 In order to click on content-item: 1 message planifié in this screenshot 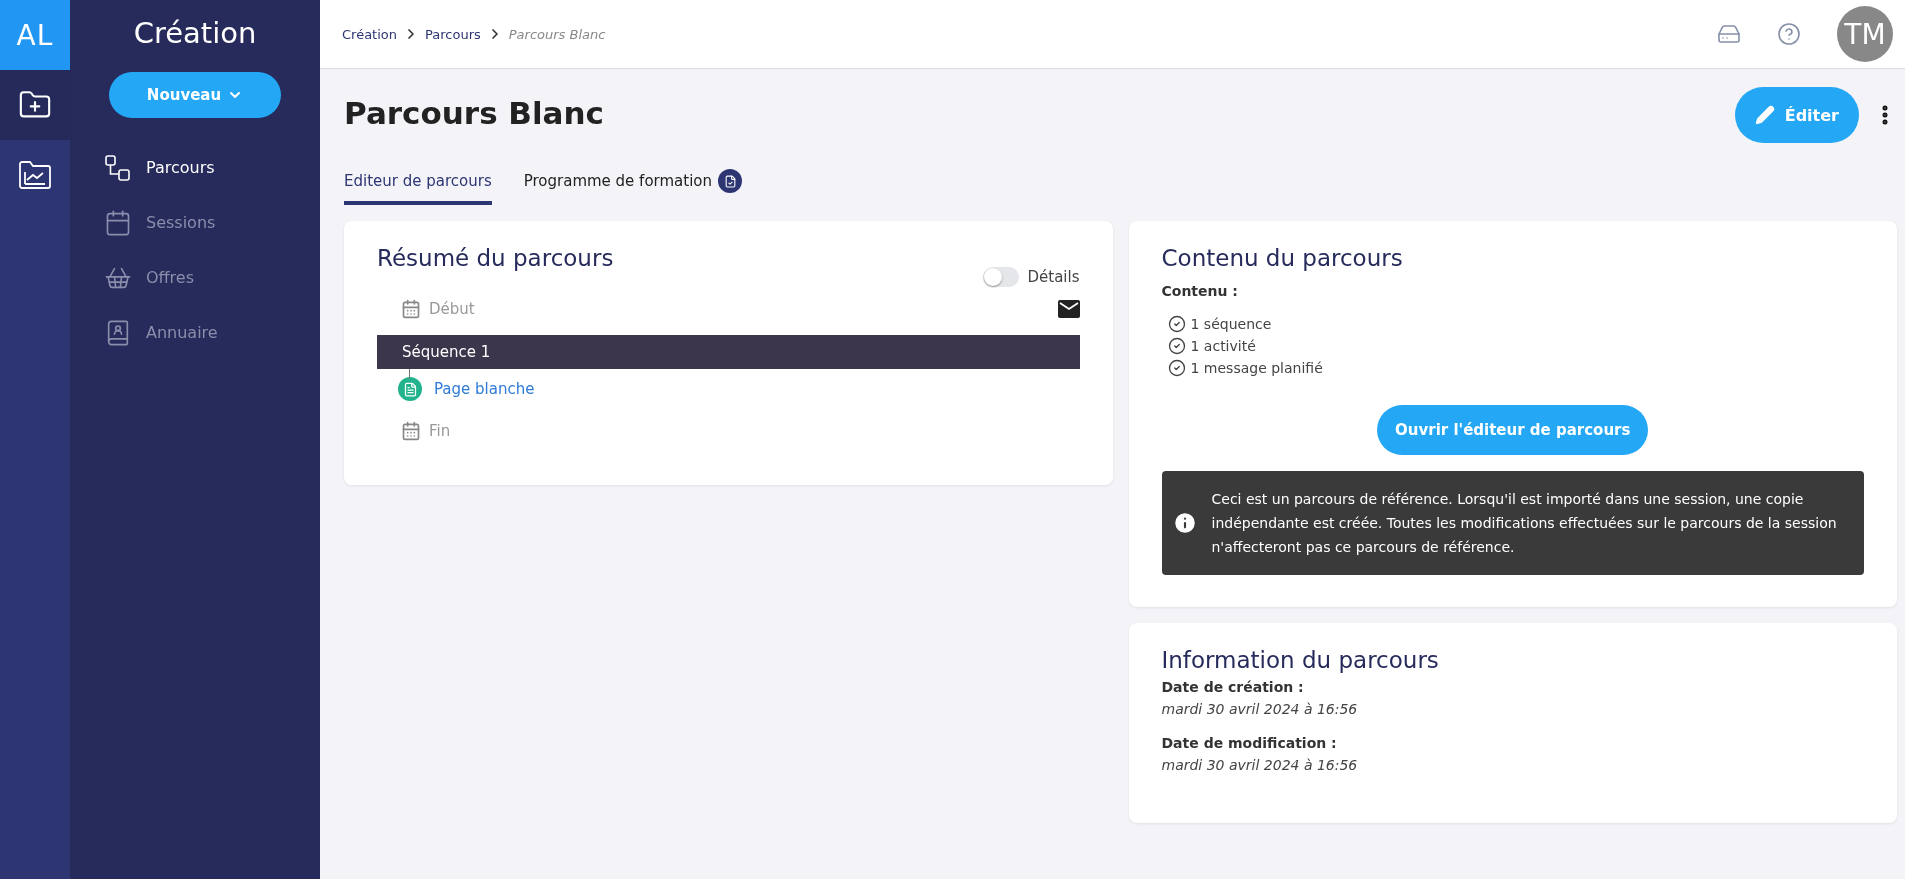, I will do `click(1256, 368)`.